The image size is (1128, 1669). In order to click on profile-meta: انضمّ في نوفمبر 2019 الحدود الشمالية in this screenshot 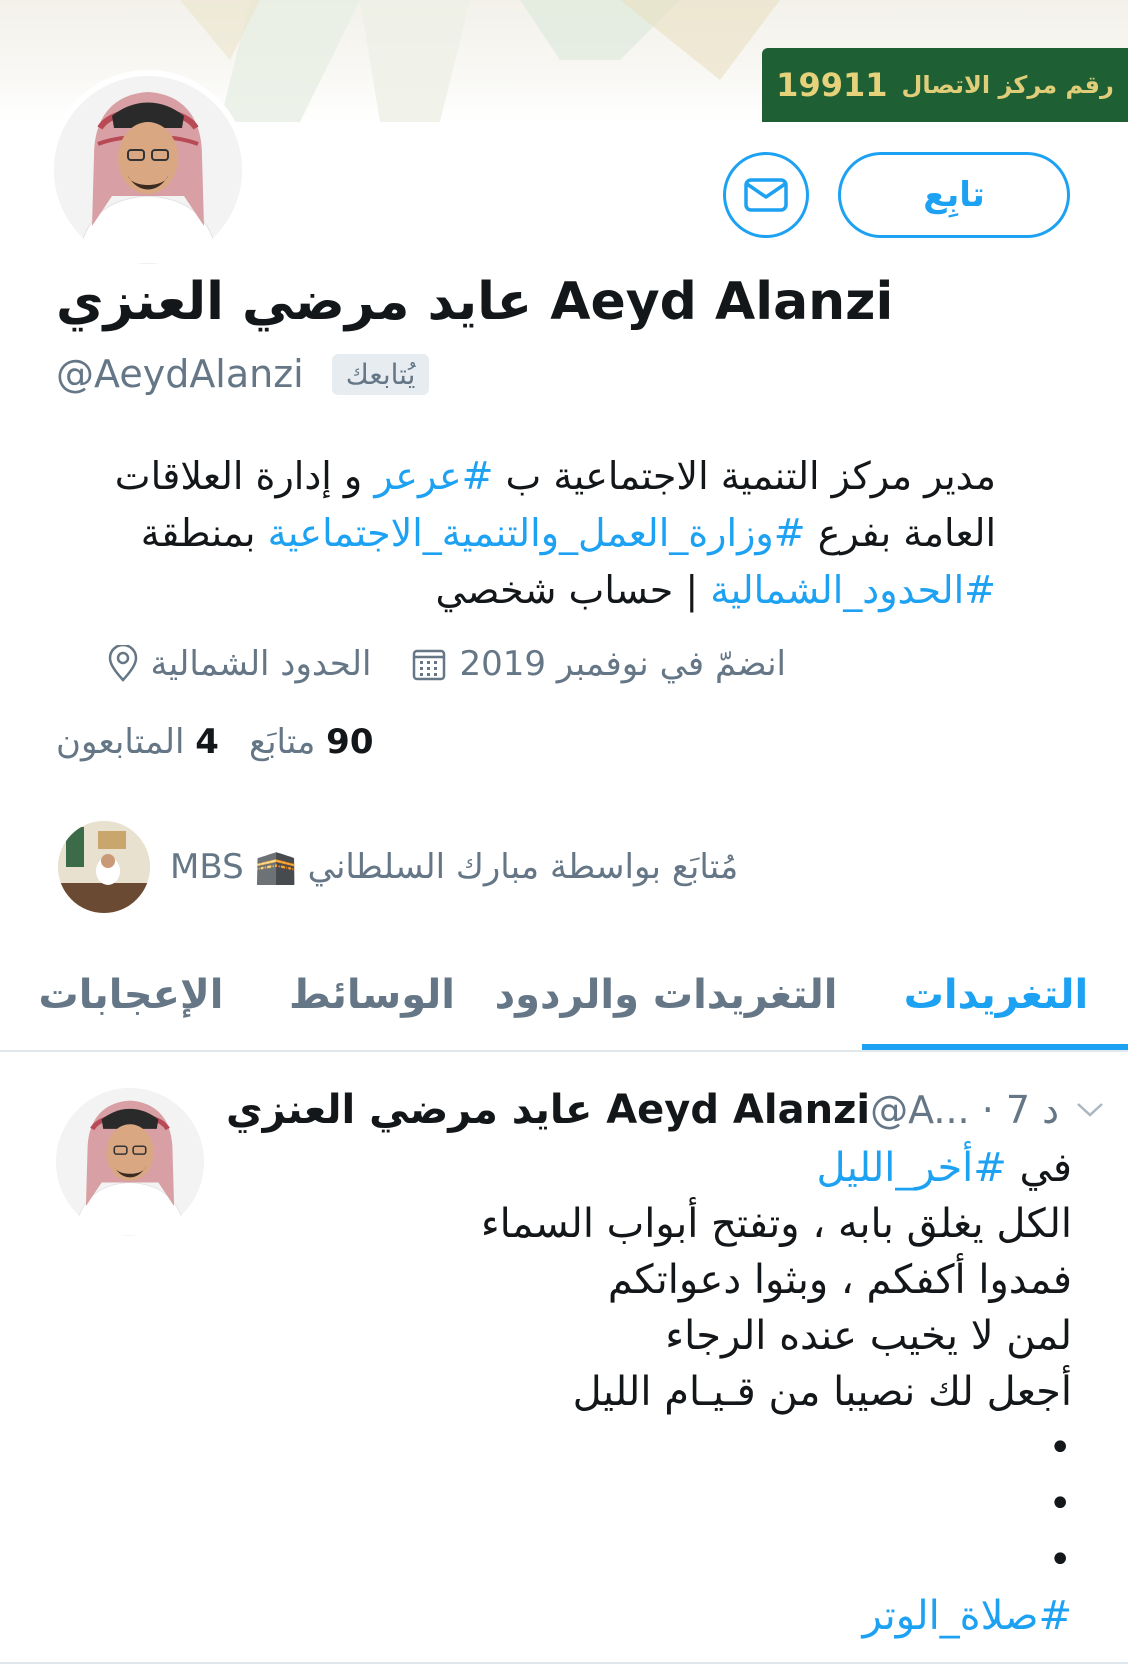, I will do `click(421, 664)`.